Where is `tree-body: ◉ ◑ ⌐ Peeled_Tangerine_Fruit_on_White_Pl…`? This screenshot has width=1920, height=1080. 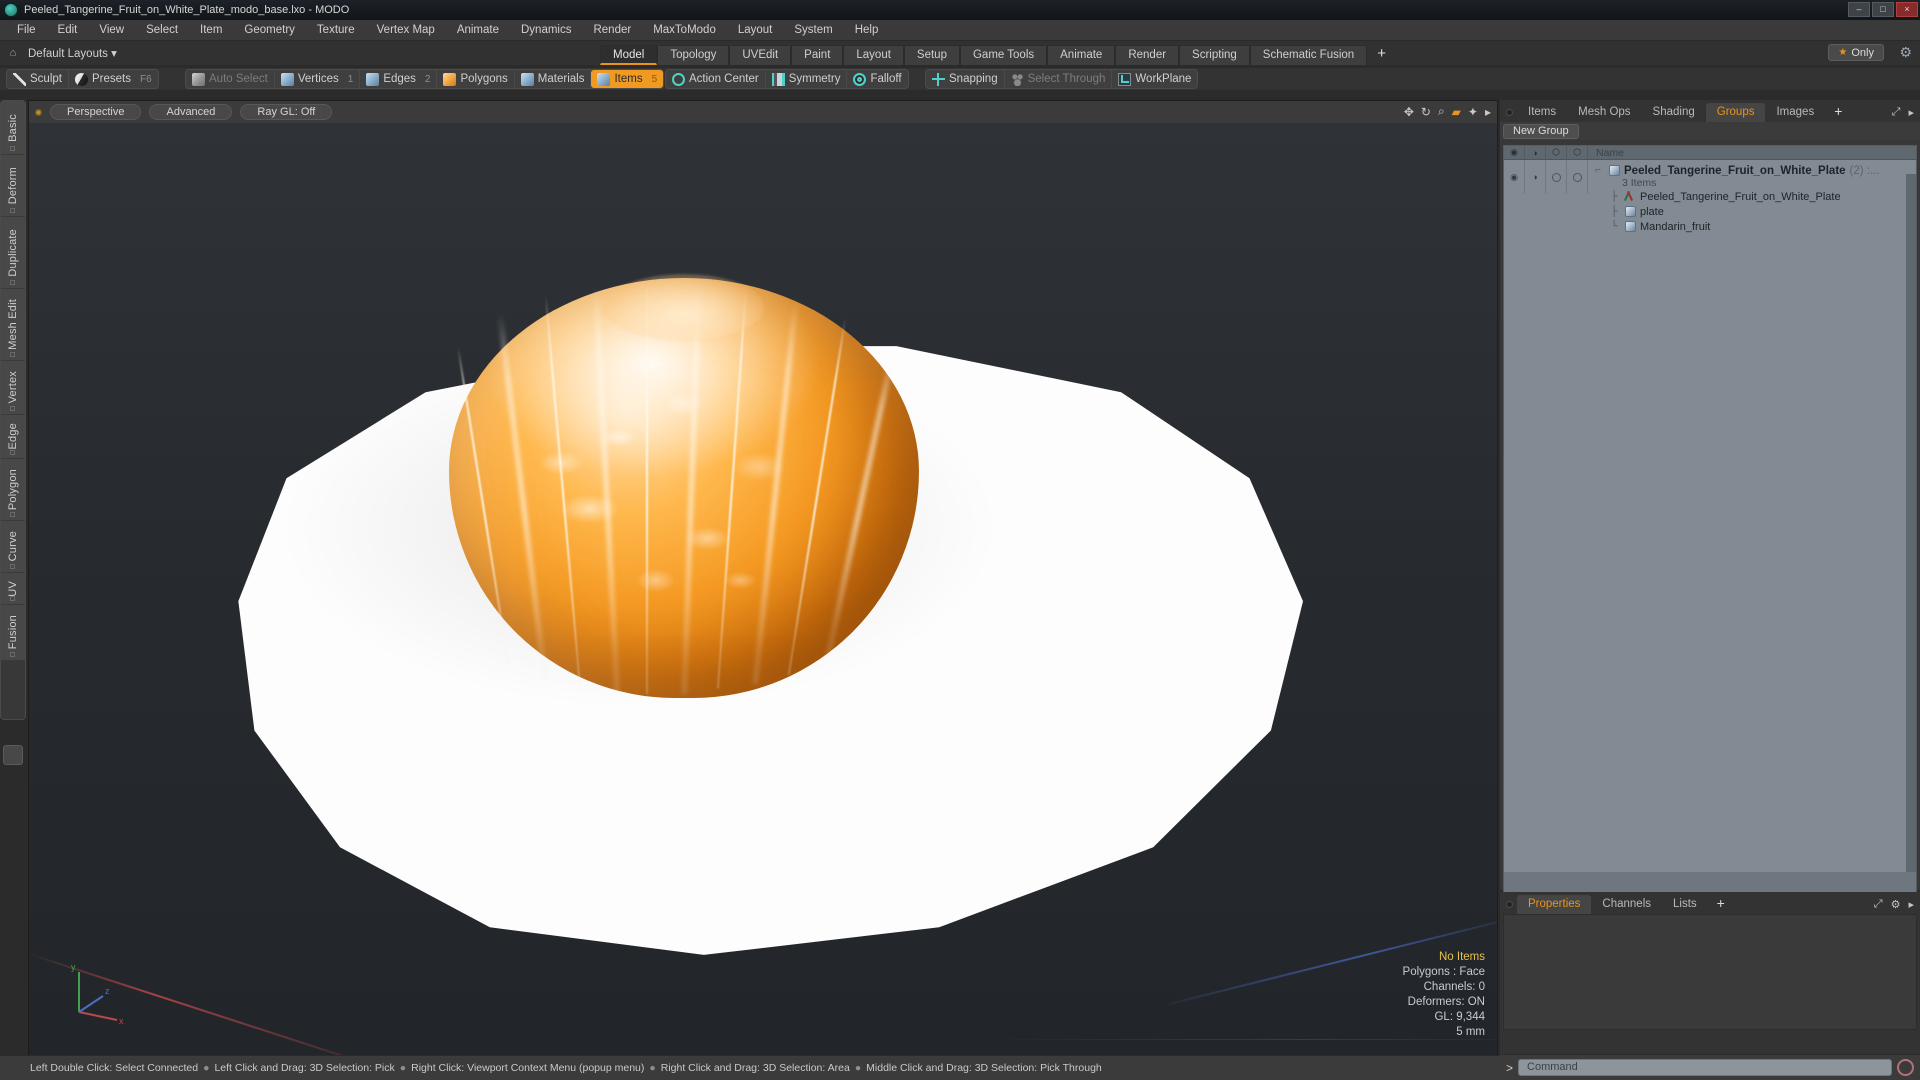
tree-body: ◉ ◑ ⌐ Peeled_Tangerine_Fruit_on_White_Pl… is located at coordinates (1710, 516).